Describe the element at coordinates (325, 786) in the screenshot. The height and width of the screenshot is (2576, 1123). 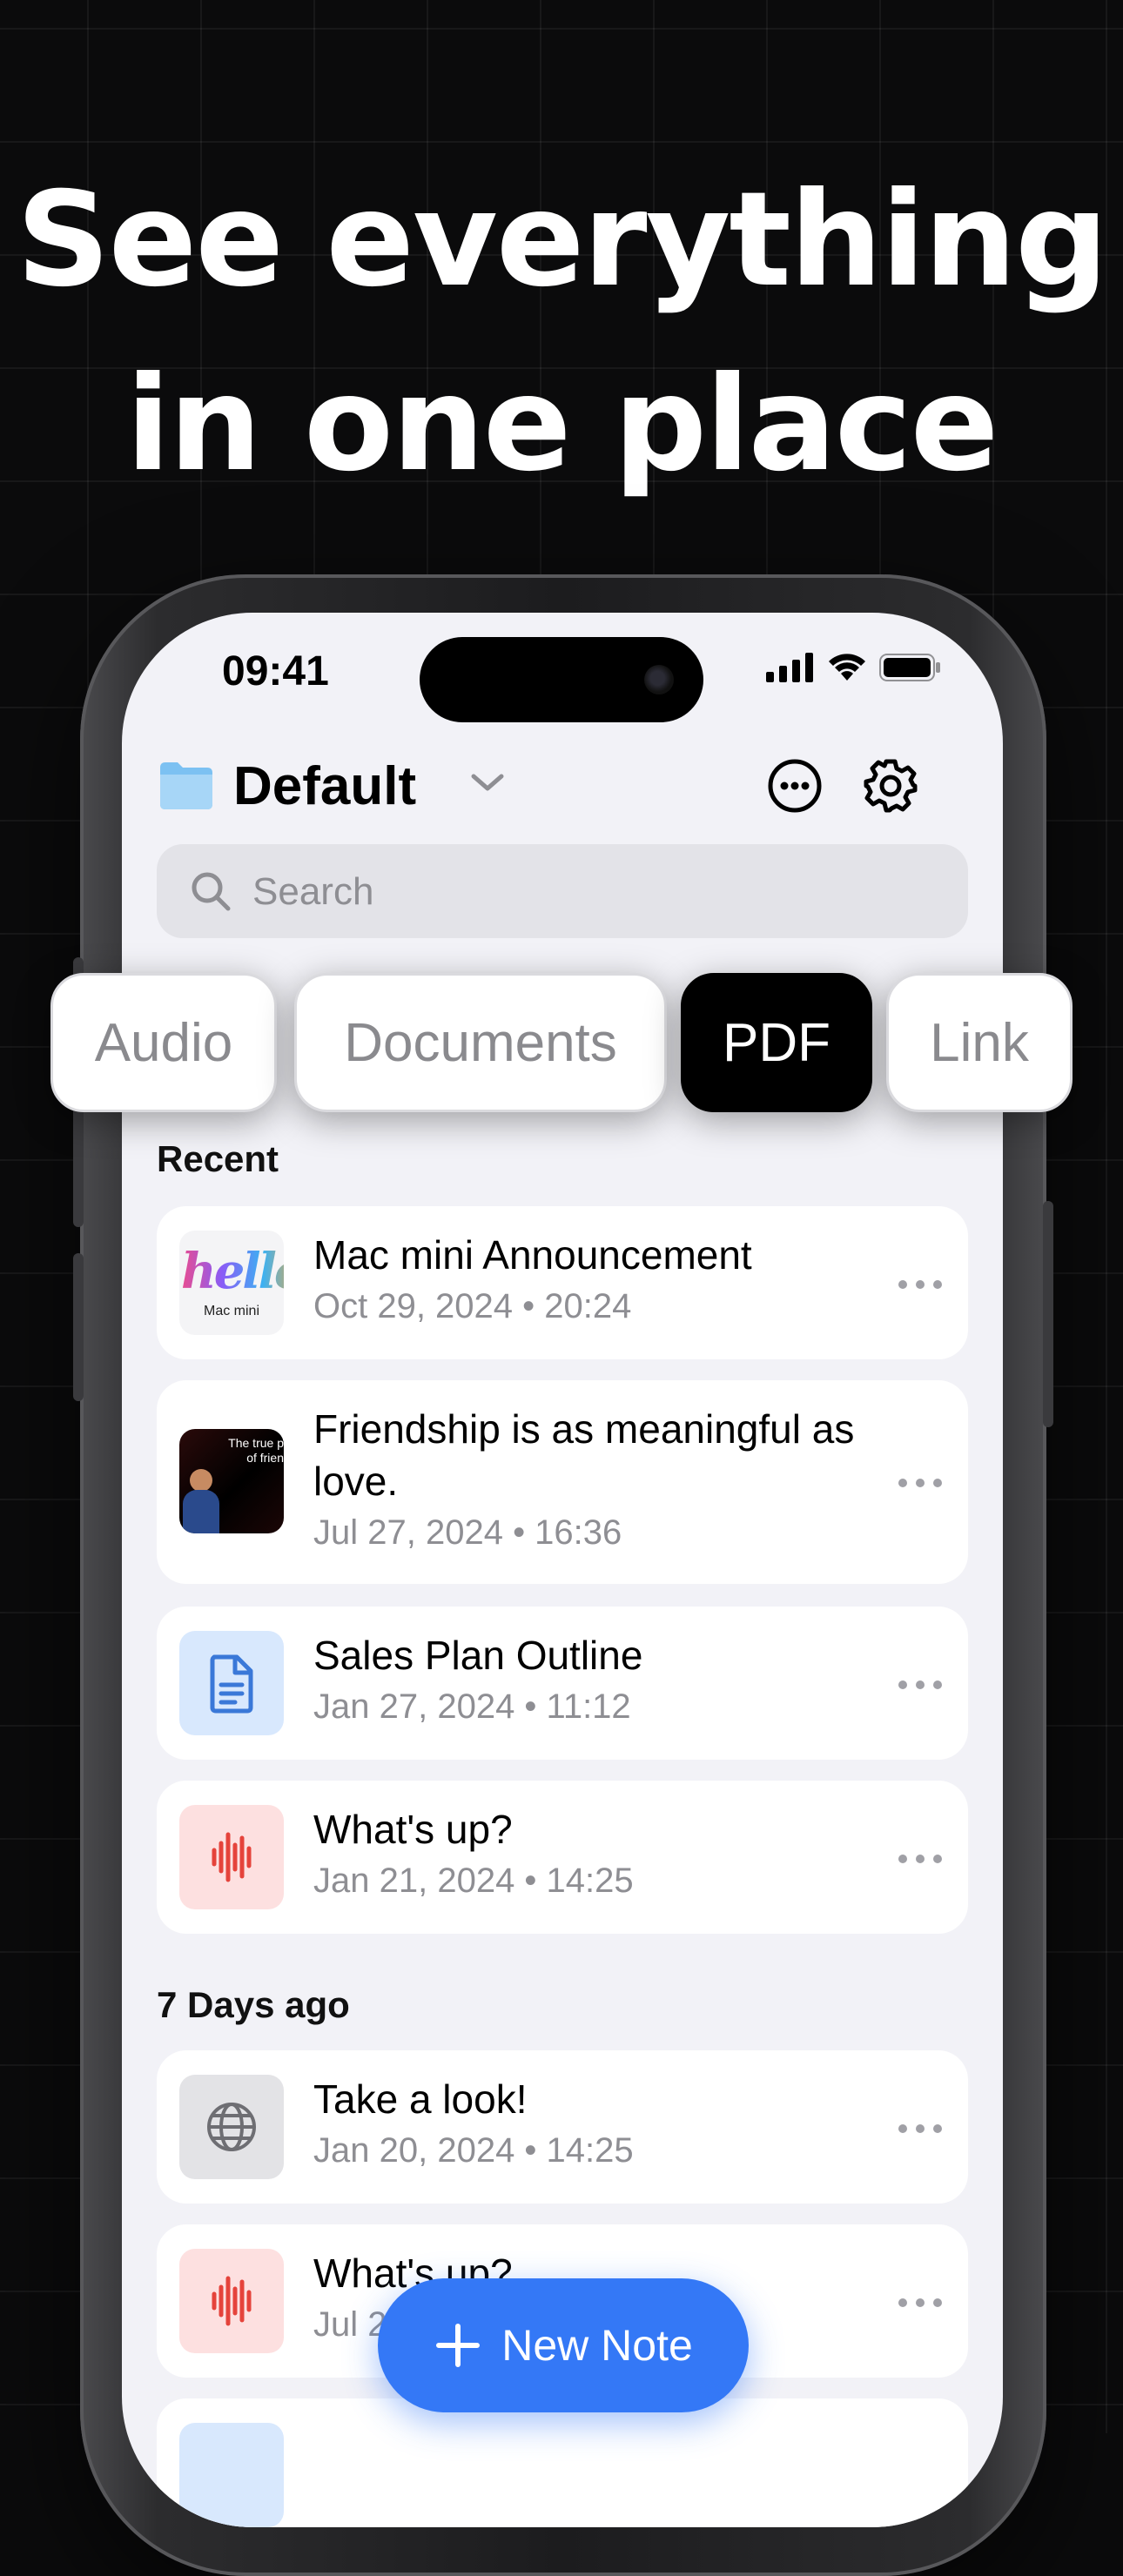
I see `folder-name: Default` at that location.